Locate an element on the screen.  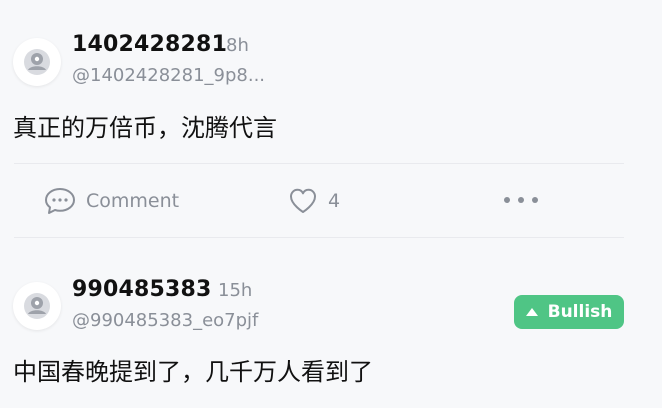
post-username: 1402428281 is located at coordinates (149, 44).